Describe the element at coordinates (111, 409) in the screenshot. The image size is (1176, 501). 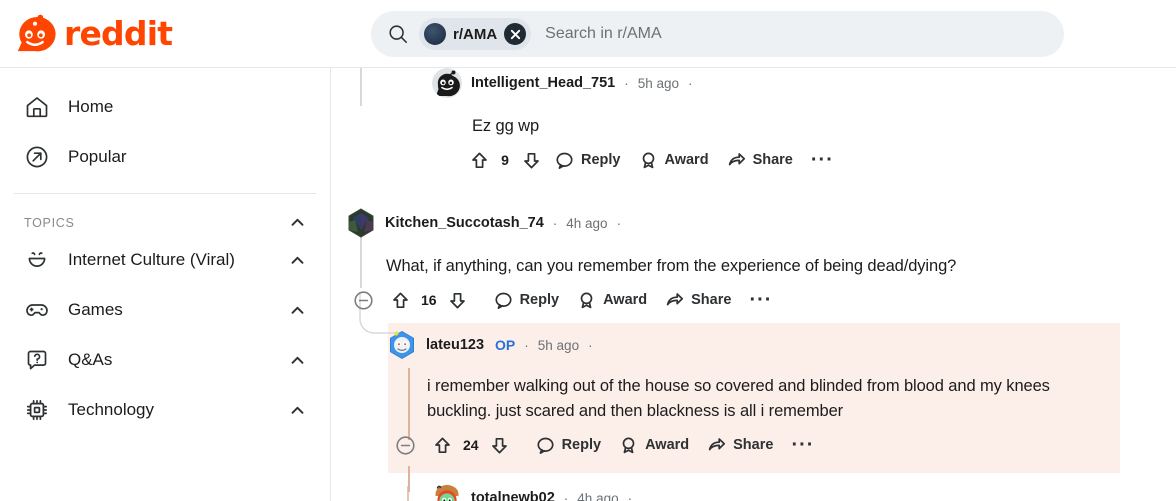
I see `sidebar-item-label: Technology` at that location.